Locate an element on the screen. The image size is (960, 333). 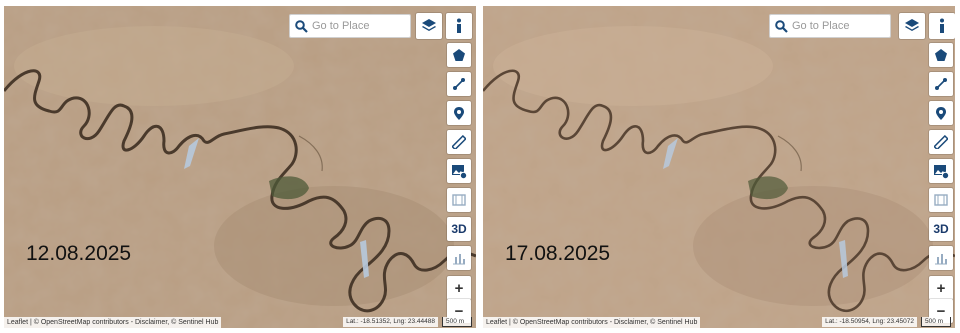
coordinates-readout: Lat.: -18.50954, Lng: 23.45072 is located at coordinates (869, 322).